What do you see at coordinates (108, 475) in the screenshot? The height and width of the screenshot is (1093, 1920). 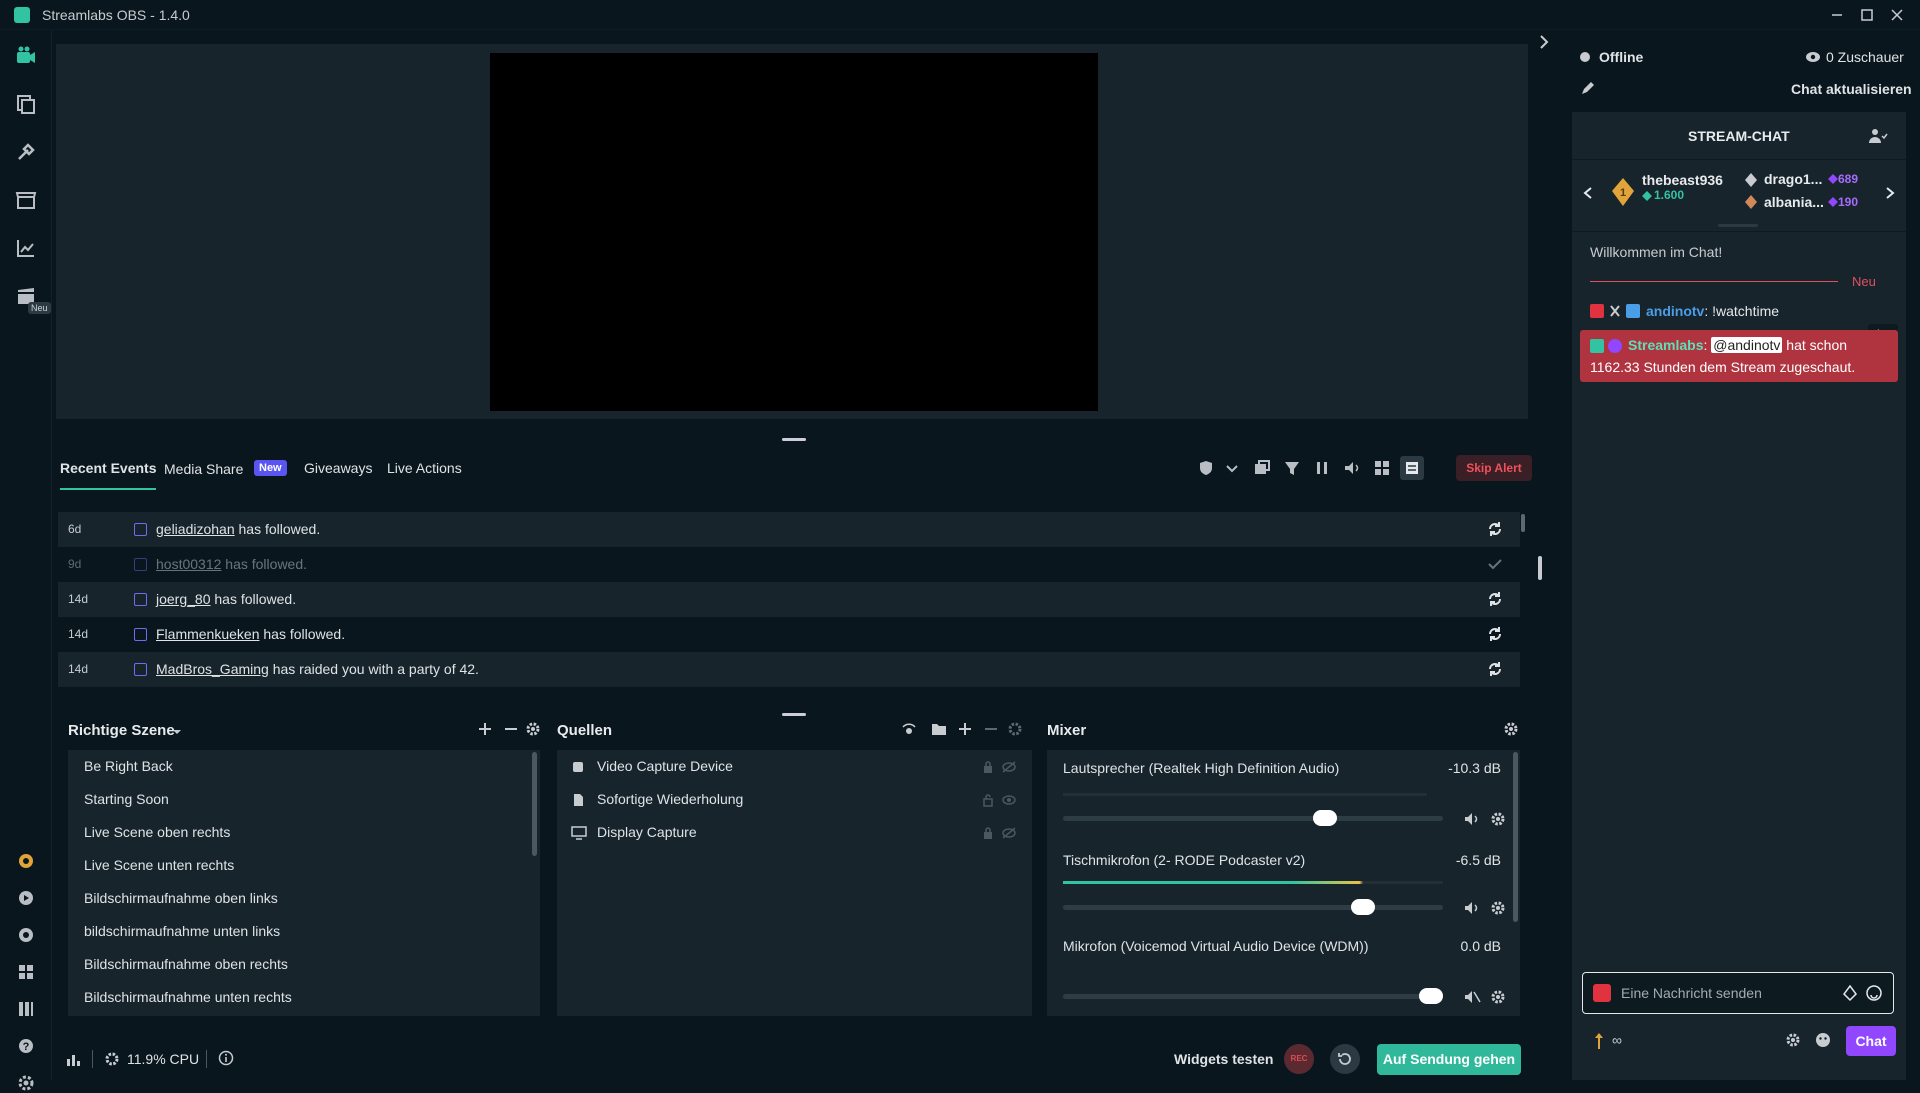 I see `tab-recent-events: Recent Events` at bounding box center [108, 475].